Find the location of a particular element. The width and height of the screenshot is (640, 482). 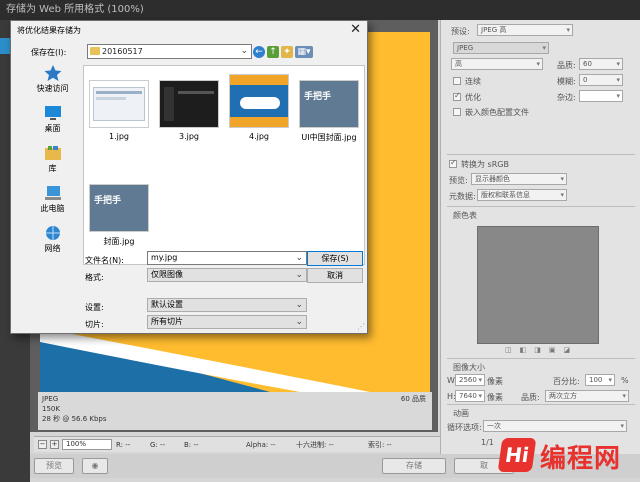

info-quality: 60 品质 is located at coordinates (413, 399).